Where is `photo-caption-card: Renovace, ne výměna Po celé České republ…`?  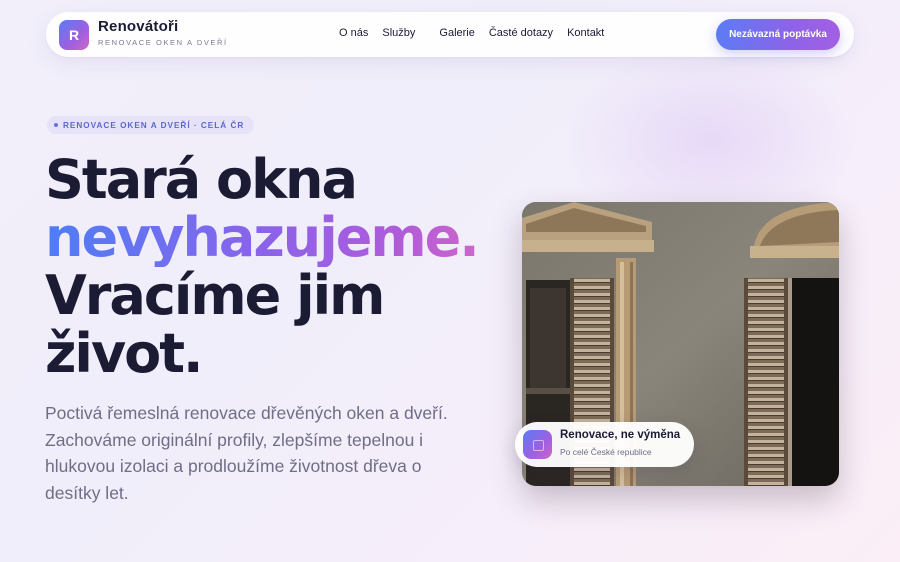 photo-caption-card: Renovace, ne výměna Po celé České republ… is located at coordinates (604, 444).